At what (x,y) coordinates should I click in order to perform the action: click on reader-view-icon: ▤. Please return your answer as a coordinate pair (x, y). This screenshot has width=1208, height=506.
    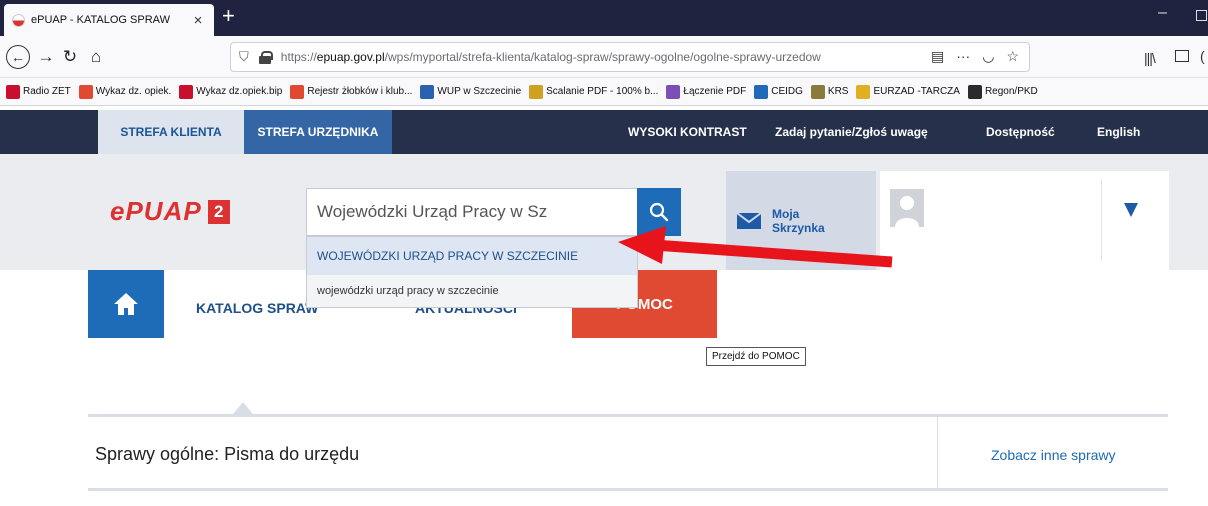
    Looking at the image, I should click on (937, 56).